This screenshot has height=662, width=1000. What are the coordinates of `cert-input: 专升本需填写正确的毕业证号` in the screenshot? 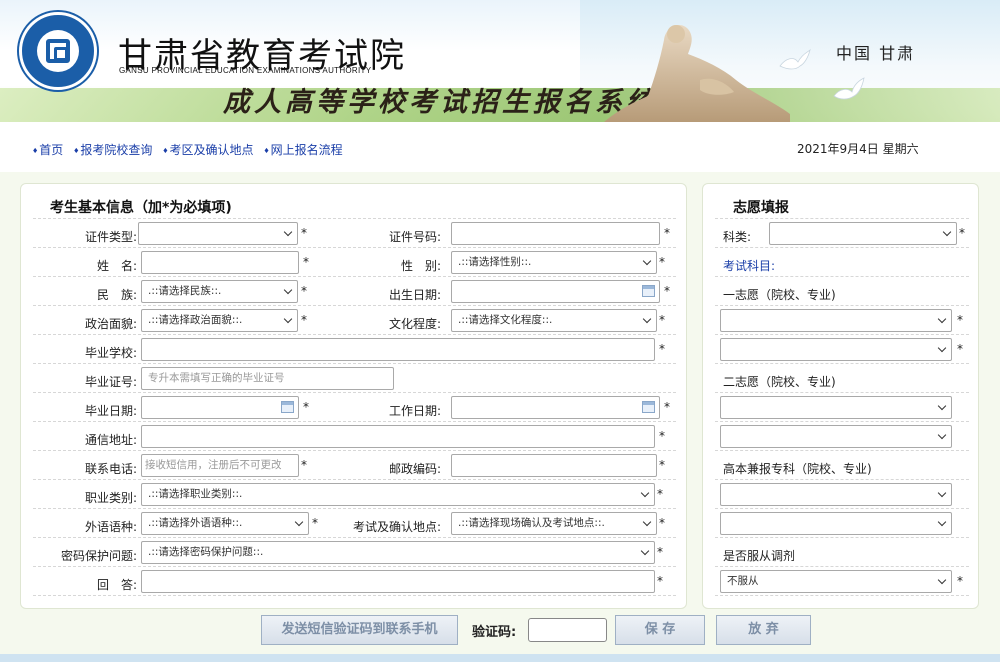 It's located at (267, 378).